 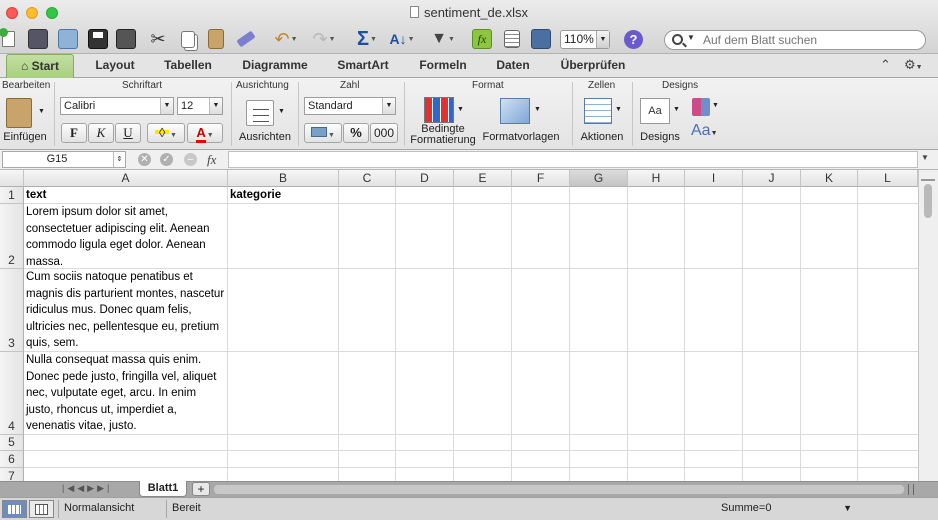 What do you see at coordinates (656, 178) in the screenshot?
I see `column-header-h: H` at bounding box center [656, 178].